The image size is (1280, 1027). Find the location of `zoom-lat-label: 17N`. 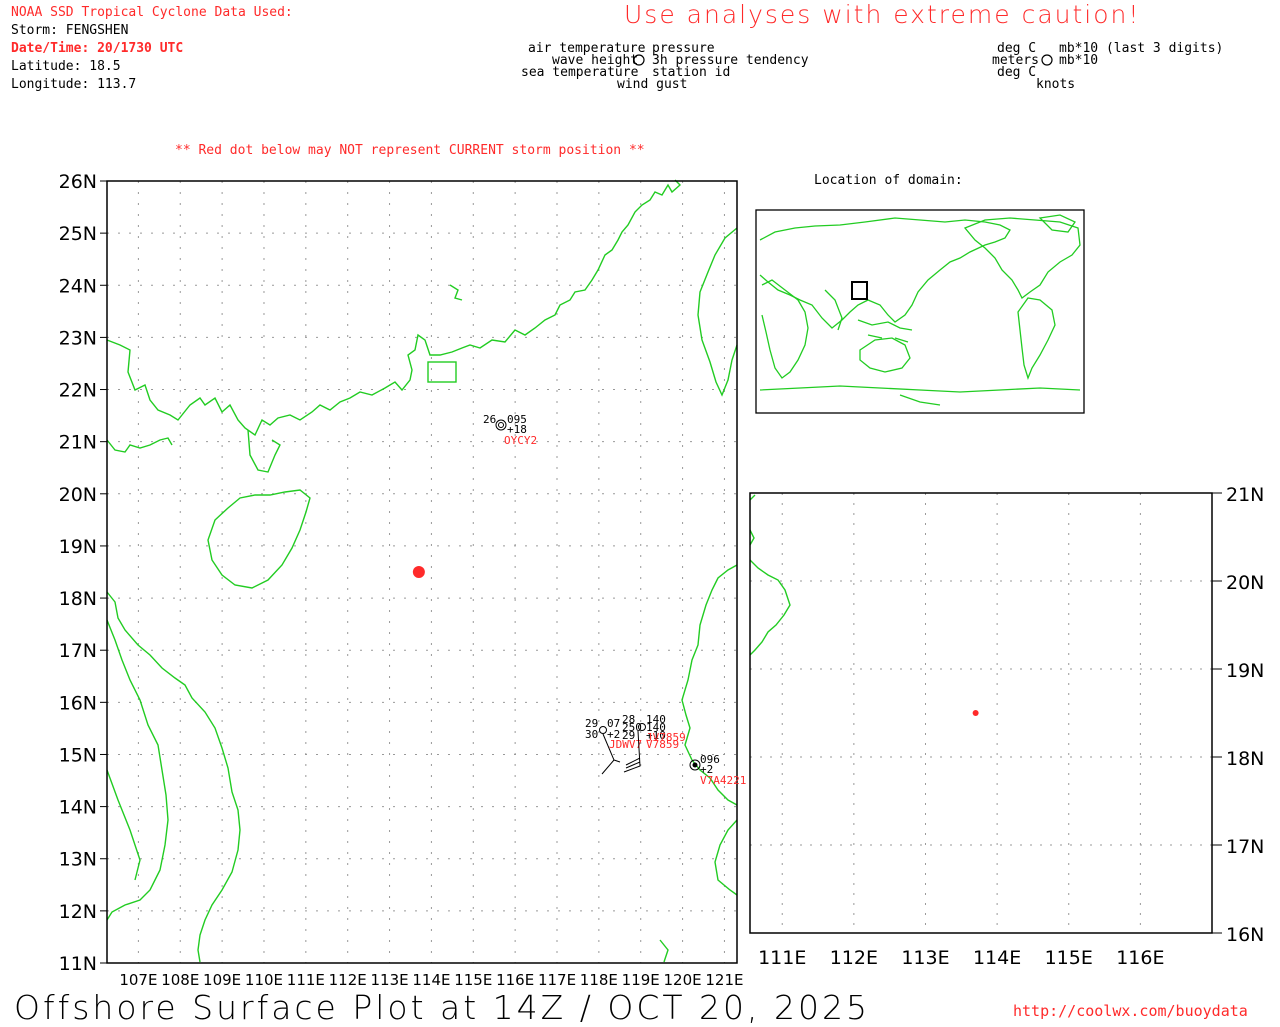

zoom-lat-label: 17N is located at coordinates (1245, 847).